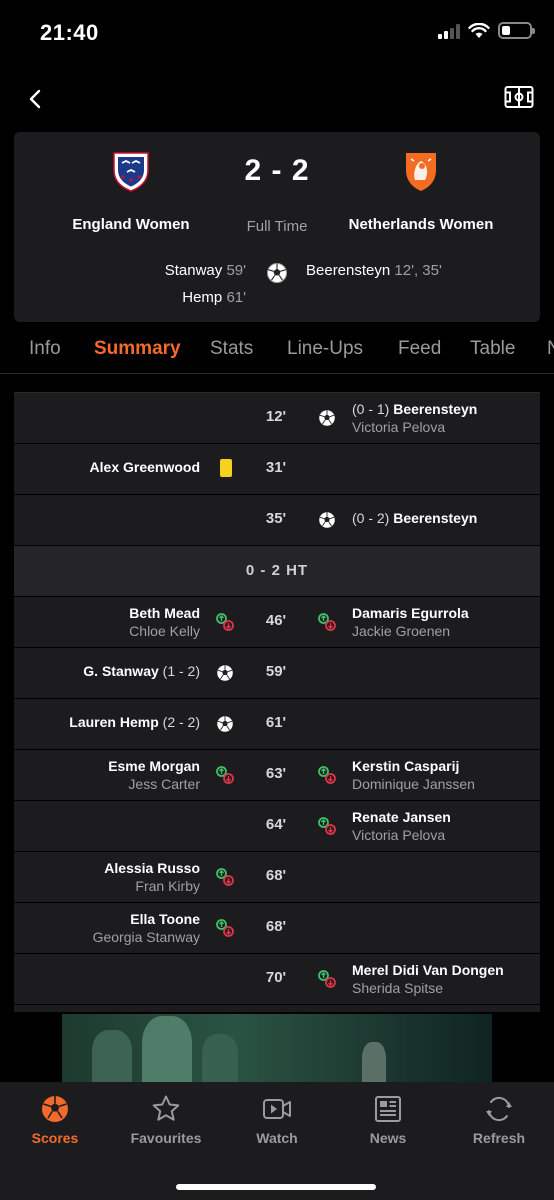 The height and width of the screenshot is (1200, 554). Describe the element at coordinates (492, 349) in the screenshot. I see `tab-table: Table` at that location.